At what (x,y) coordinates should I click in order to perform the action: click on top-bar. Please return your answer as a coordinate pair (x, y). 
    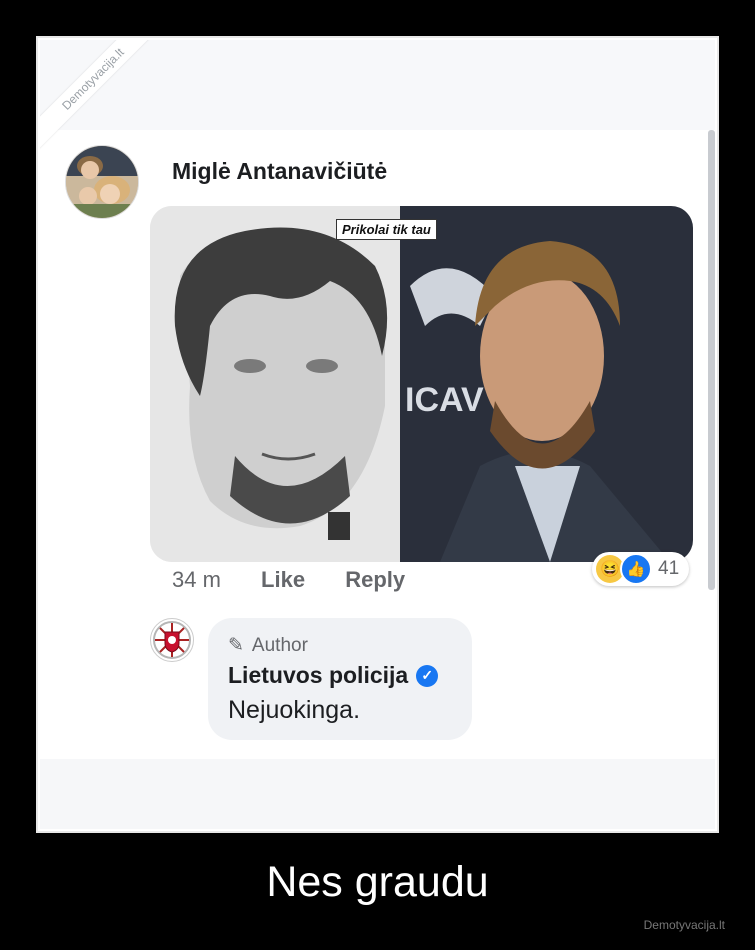
    Looking at the image, I should click on (377, 85).